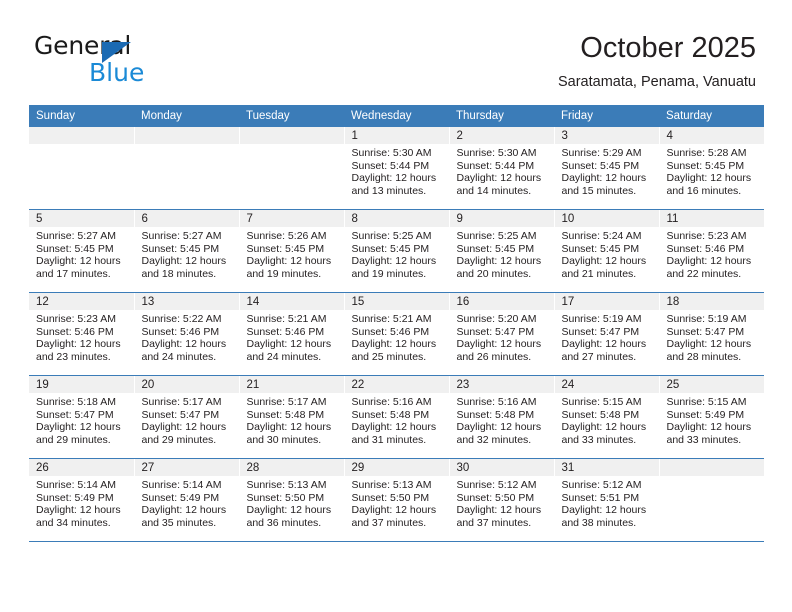 The image size is (792, 612). Describe the element at coordinates (286, 236) in the screenshot. I see `sunrise-text: Sunrise: 5:26 AM` at that location.